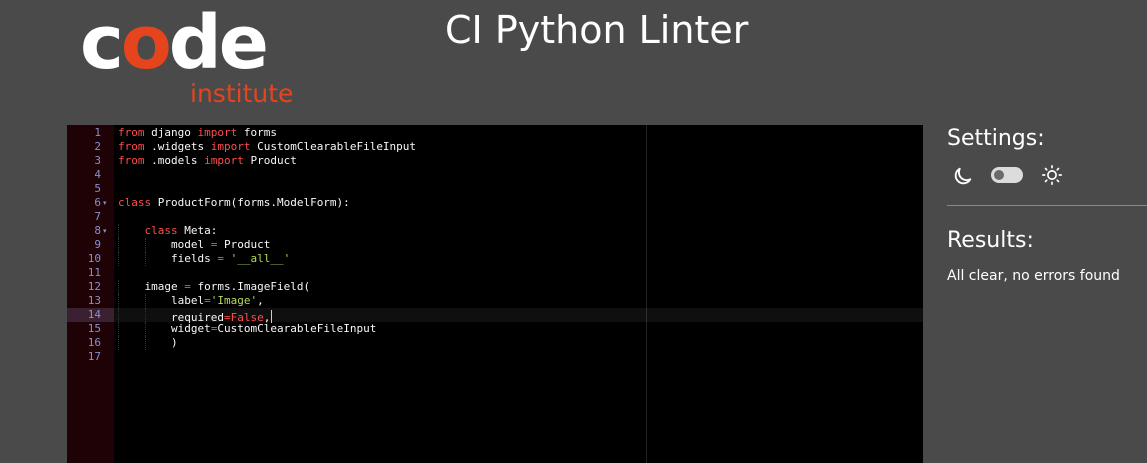 The image size is (1147, 463). I want to click on code-line: 5, so click(495, 189).